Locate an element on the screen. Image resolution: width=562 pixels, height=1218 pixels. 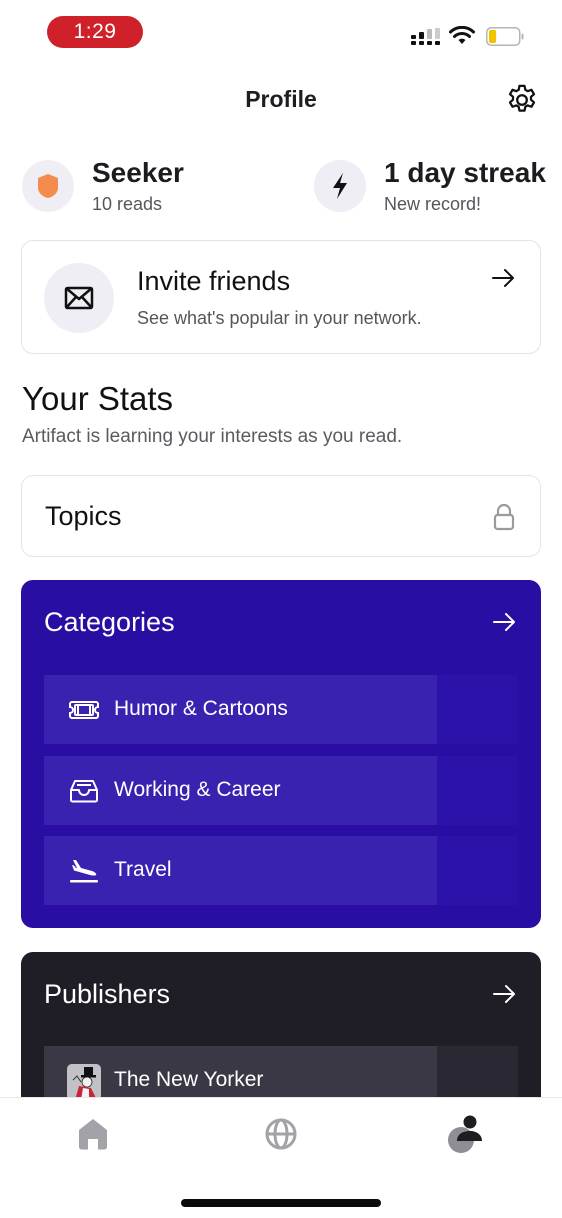
lightning-bolt-icon is located at coordinates (340, 186).